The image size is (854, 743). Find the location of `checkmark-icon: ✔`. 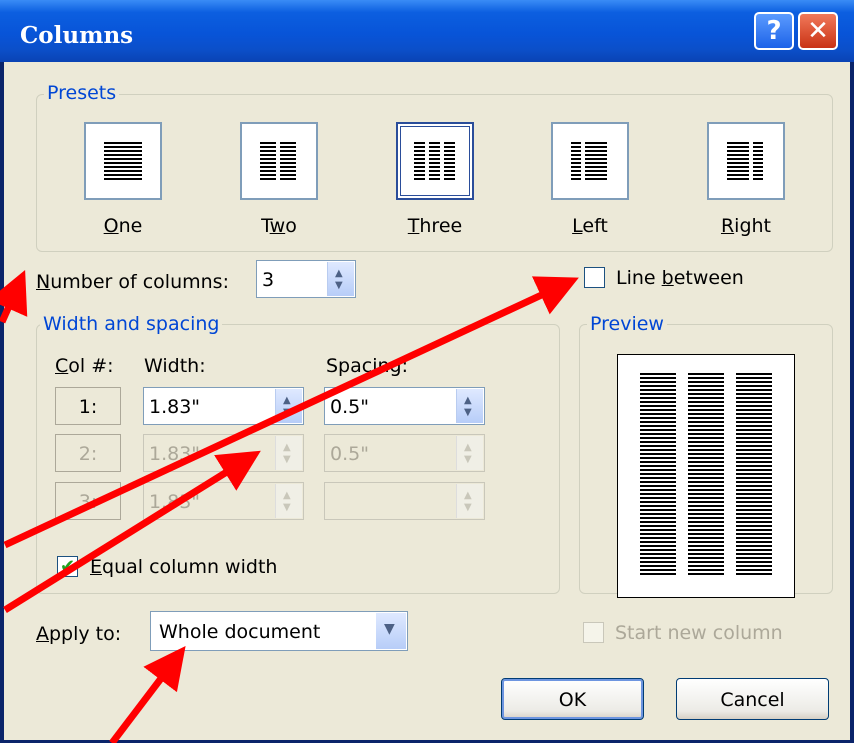

checkmark-icon: ✔ is located at coordinates (67, 566).